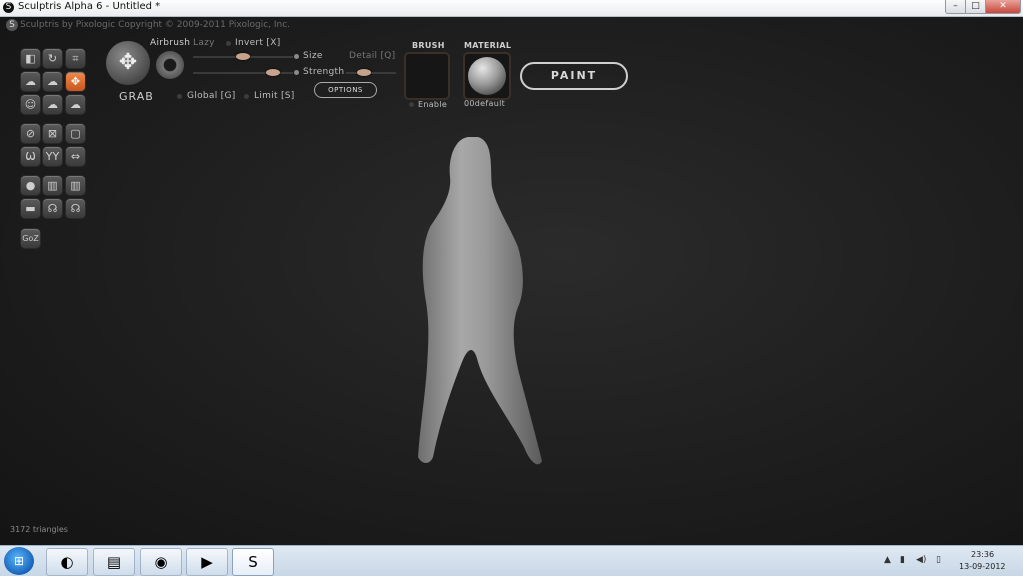 The width and height of the screenshot is (1023, 576). What do you see at coordinates (52, 104) in the screenshot?
I see `flatten-icon: ☁` at bounding box center [52, 104].